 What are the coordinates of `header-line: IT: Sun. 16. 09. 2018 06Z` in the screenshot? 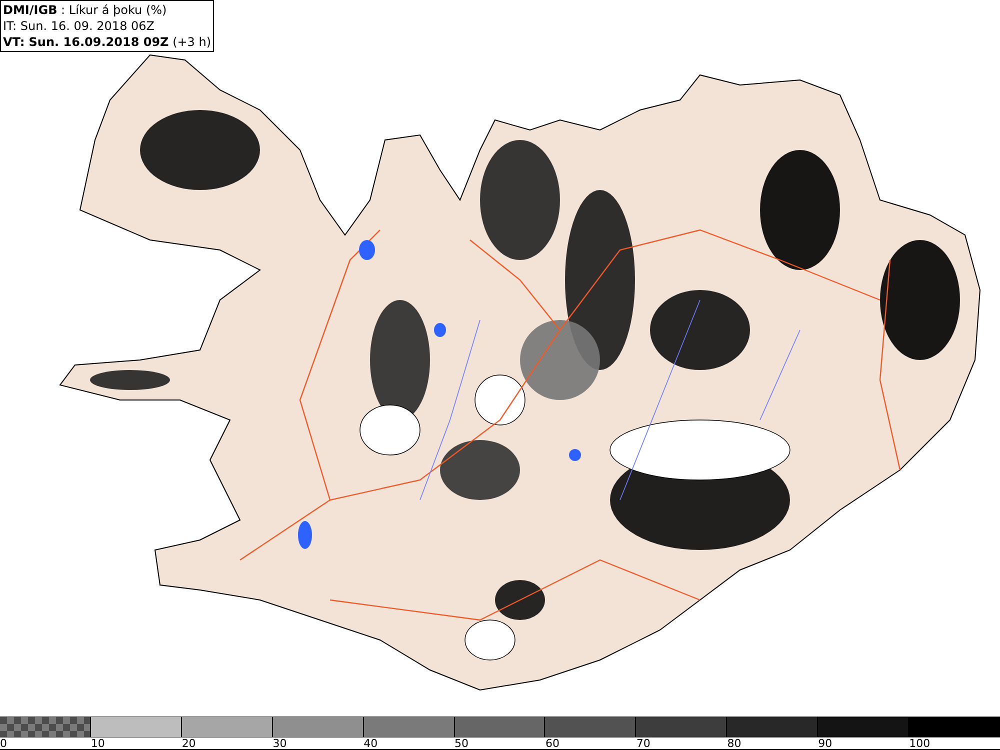 It's located at (79, 26).